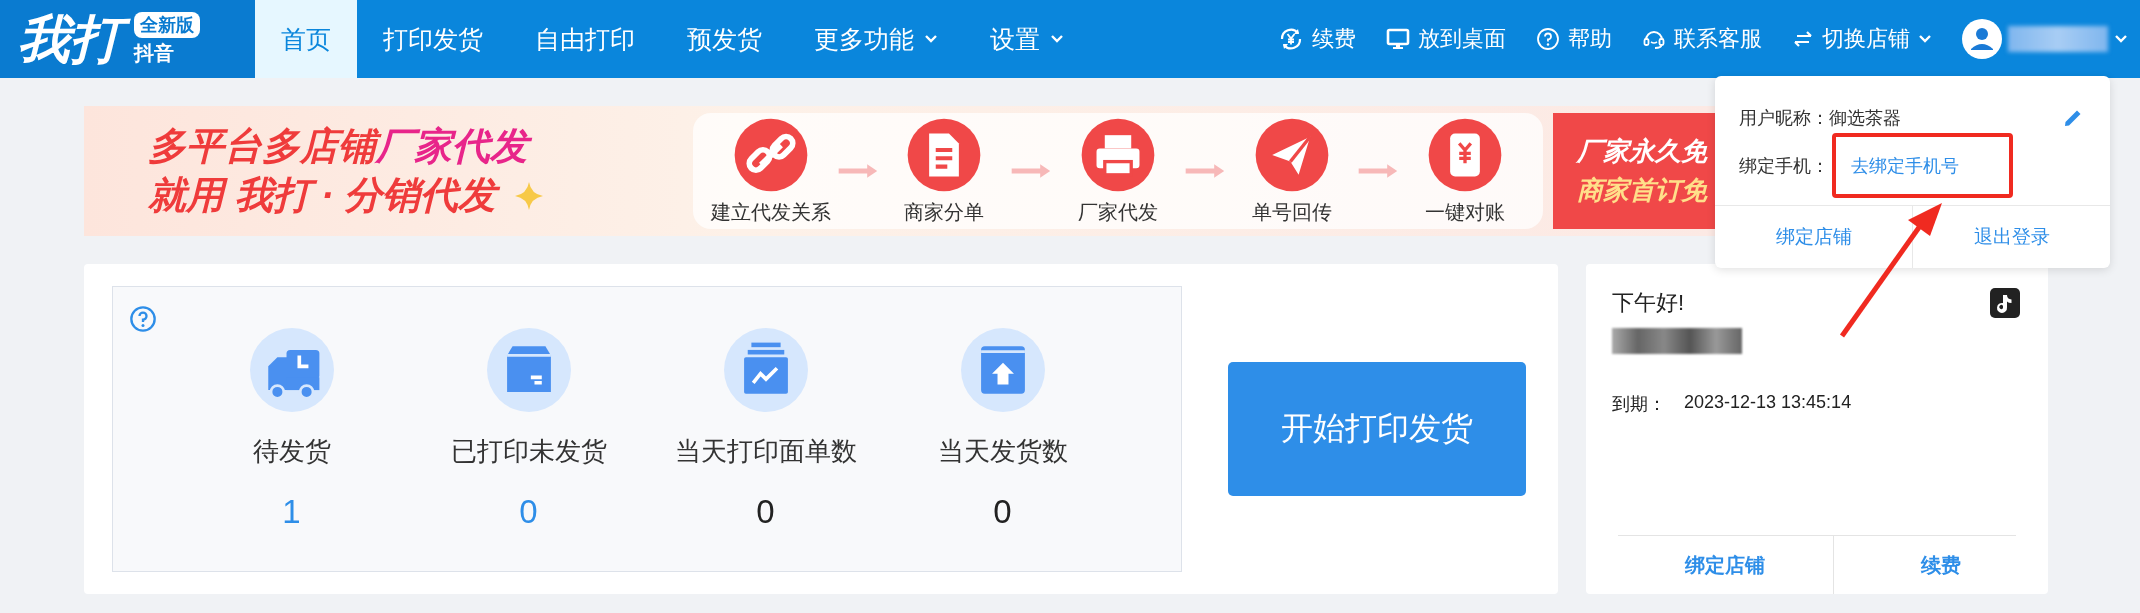 This screenshot has width=2140, height=613. What do you see at coordinates (433, 39) in the screenshot?
I see `nav-tab: 打印发货` at bounding box center [433, 39].